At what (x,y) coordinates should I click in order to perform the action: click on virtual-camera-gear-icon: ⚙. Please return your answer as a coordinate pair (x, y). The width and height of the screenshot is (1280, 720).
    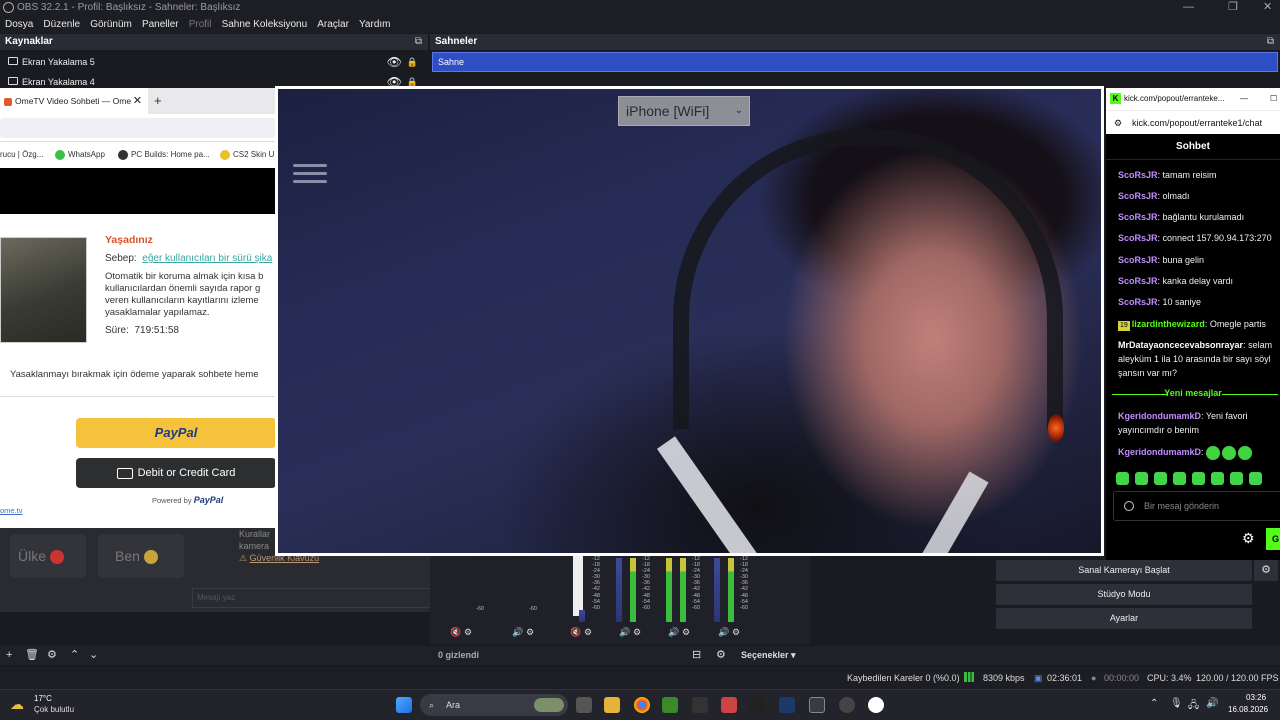
    Looking at the image, I should click on (1266, 570).